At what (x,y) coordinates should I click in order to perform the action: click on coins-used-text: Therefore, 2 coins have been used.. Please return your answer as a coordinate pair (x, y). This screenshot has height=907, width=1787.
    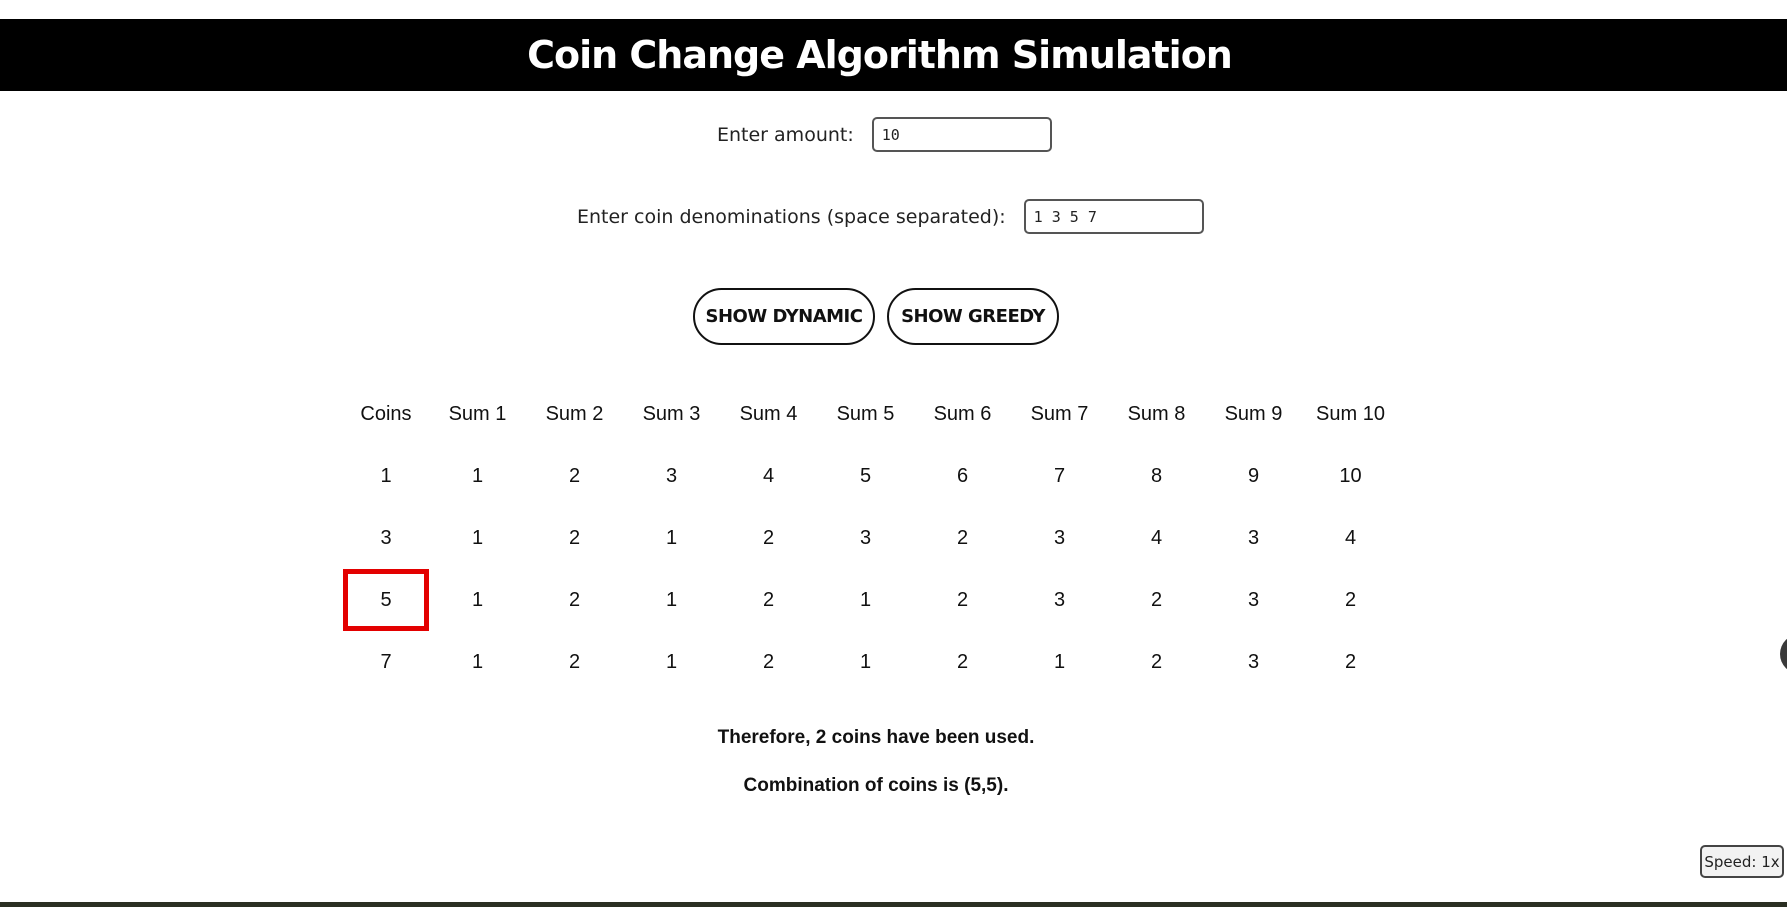
    Looking at the image, I should click on (876, 737).